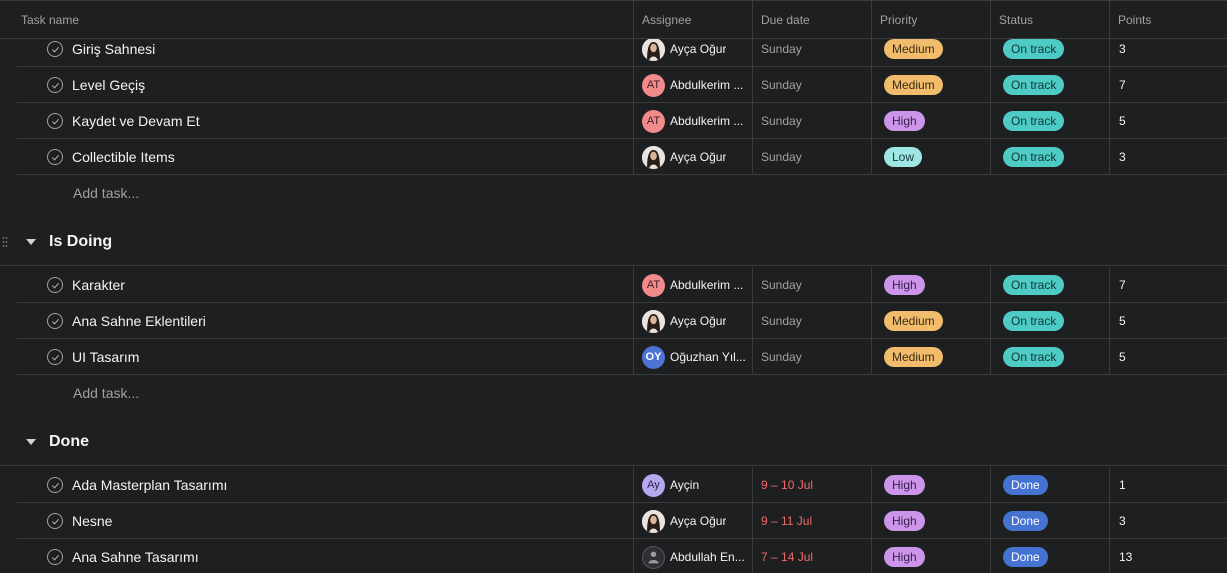 This screenshot has height=573, width=1227. Describe the element at coordinates (1168, 485) in the screenshot. I see `points-cell: 1` at that location.